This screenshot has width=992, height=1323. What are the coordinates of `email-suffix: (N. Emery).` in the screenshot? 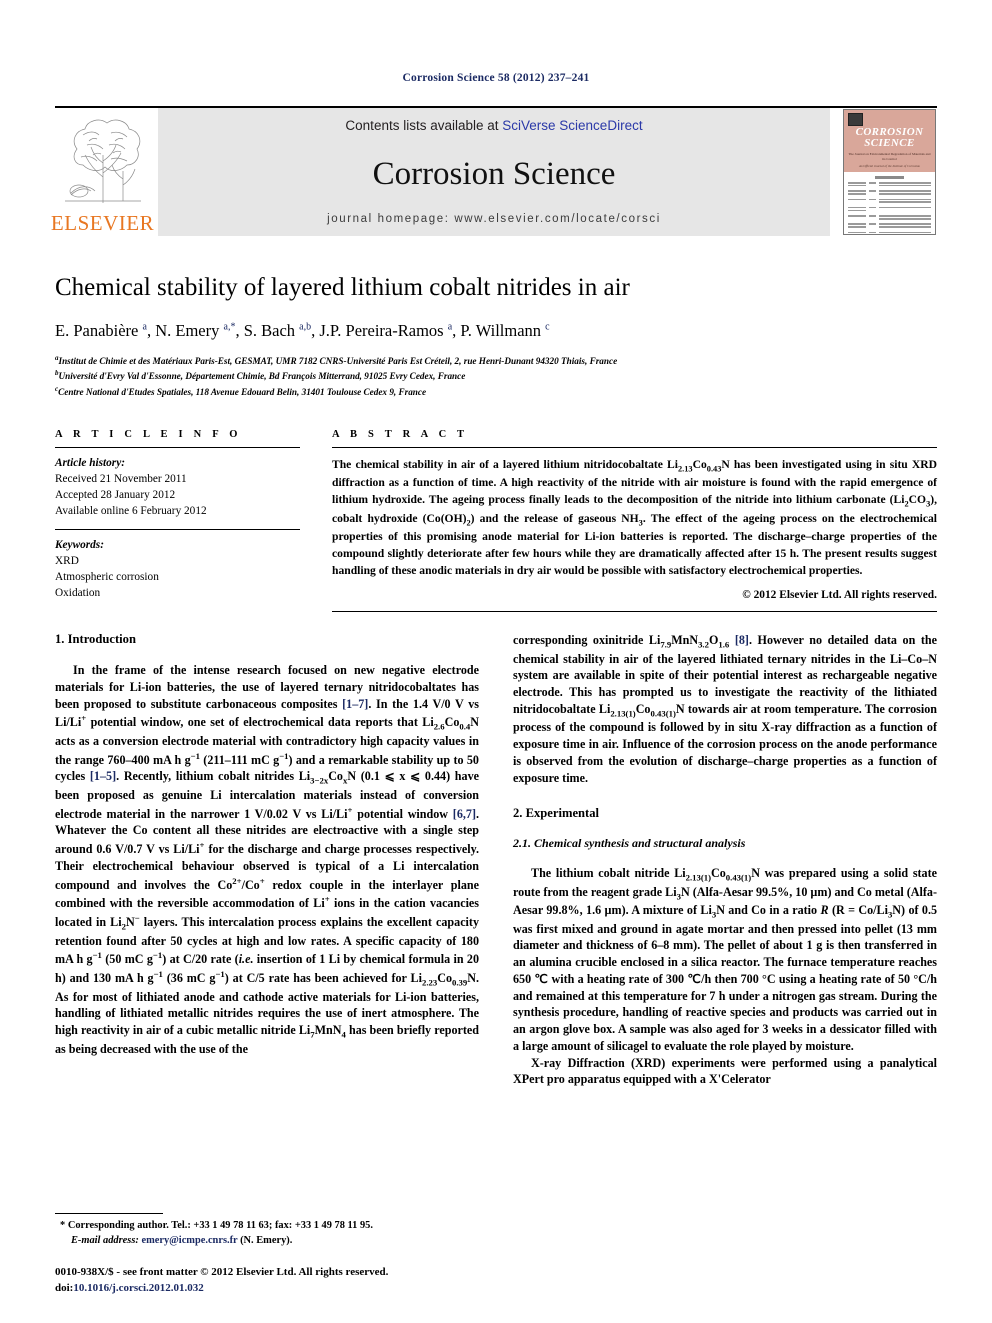 It's located at (266, 1240).